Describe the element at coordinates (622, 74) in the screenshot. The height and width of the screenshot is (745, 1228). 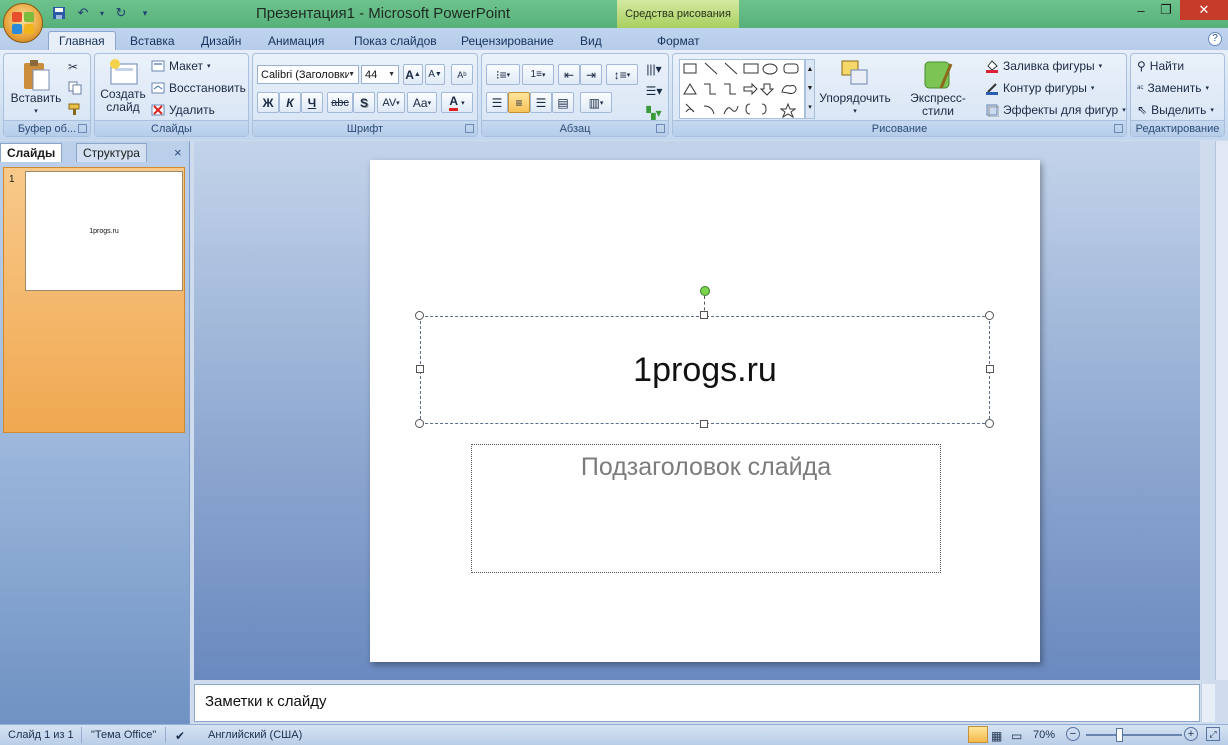
I see `line-spacing-button: ↕≡ ▾` at that location.